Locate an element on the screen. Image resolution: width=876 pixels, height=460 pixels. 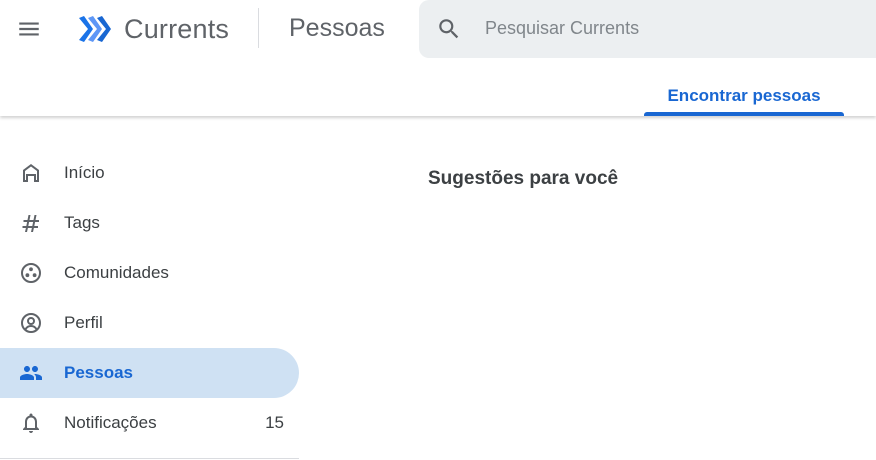
sidebar-item-comunidades: Comunidades is located at coordinates (149, 273).